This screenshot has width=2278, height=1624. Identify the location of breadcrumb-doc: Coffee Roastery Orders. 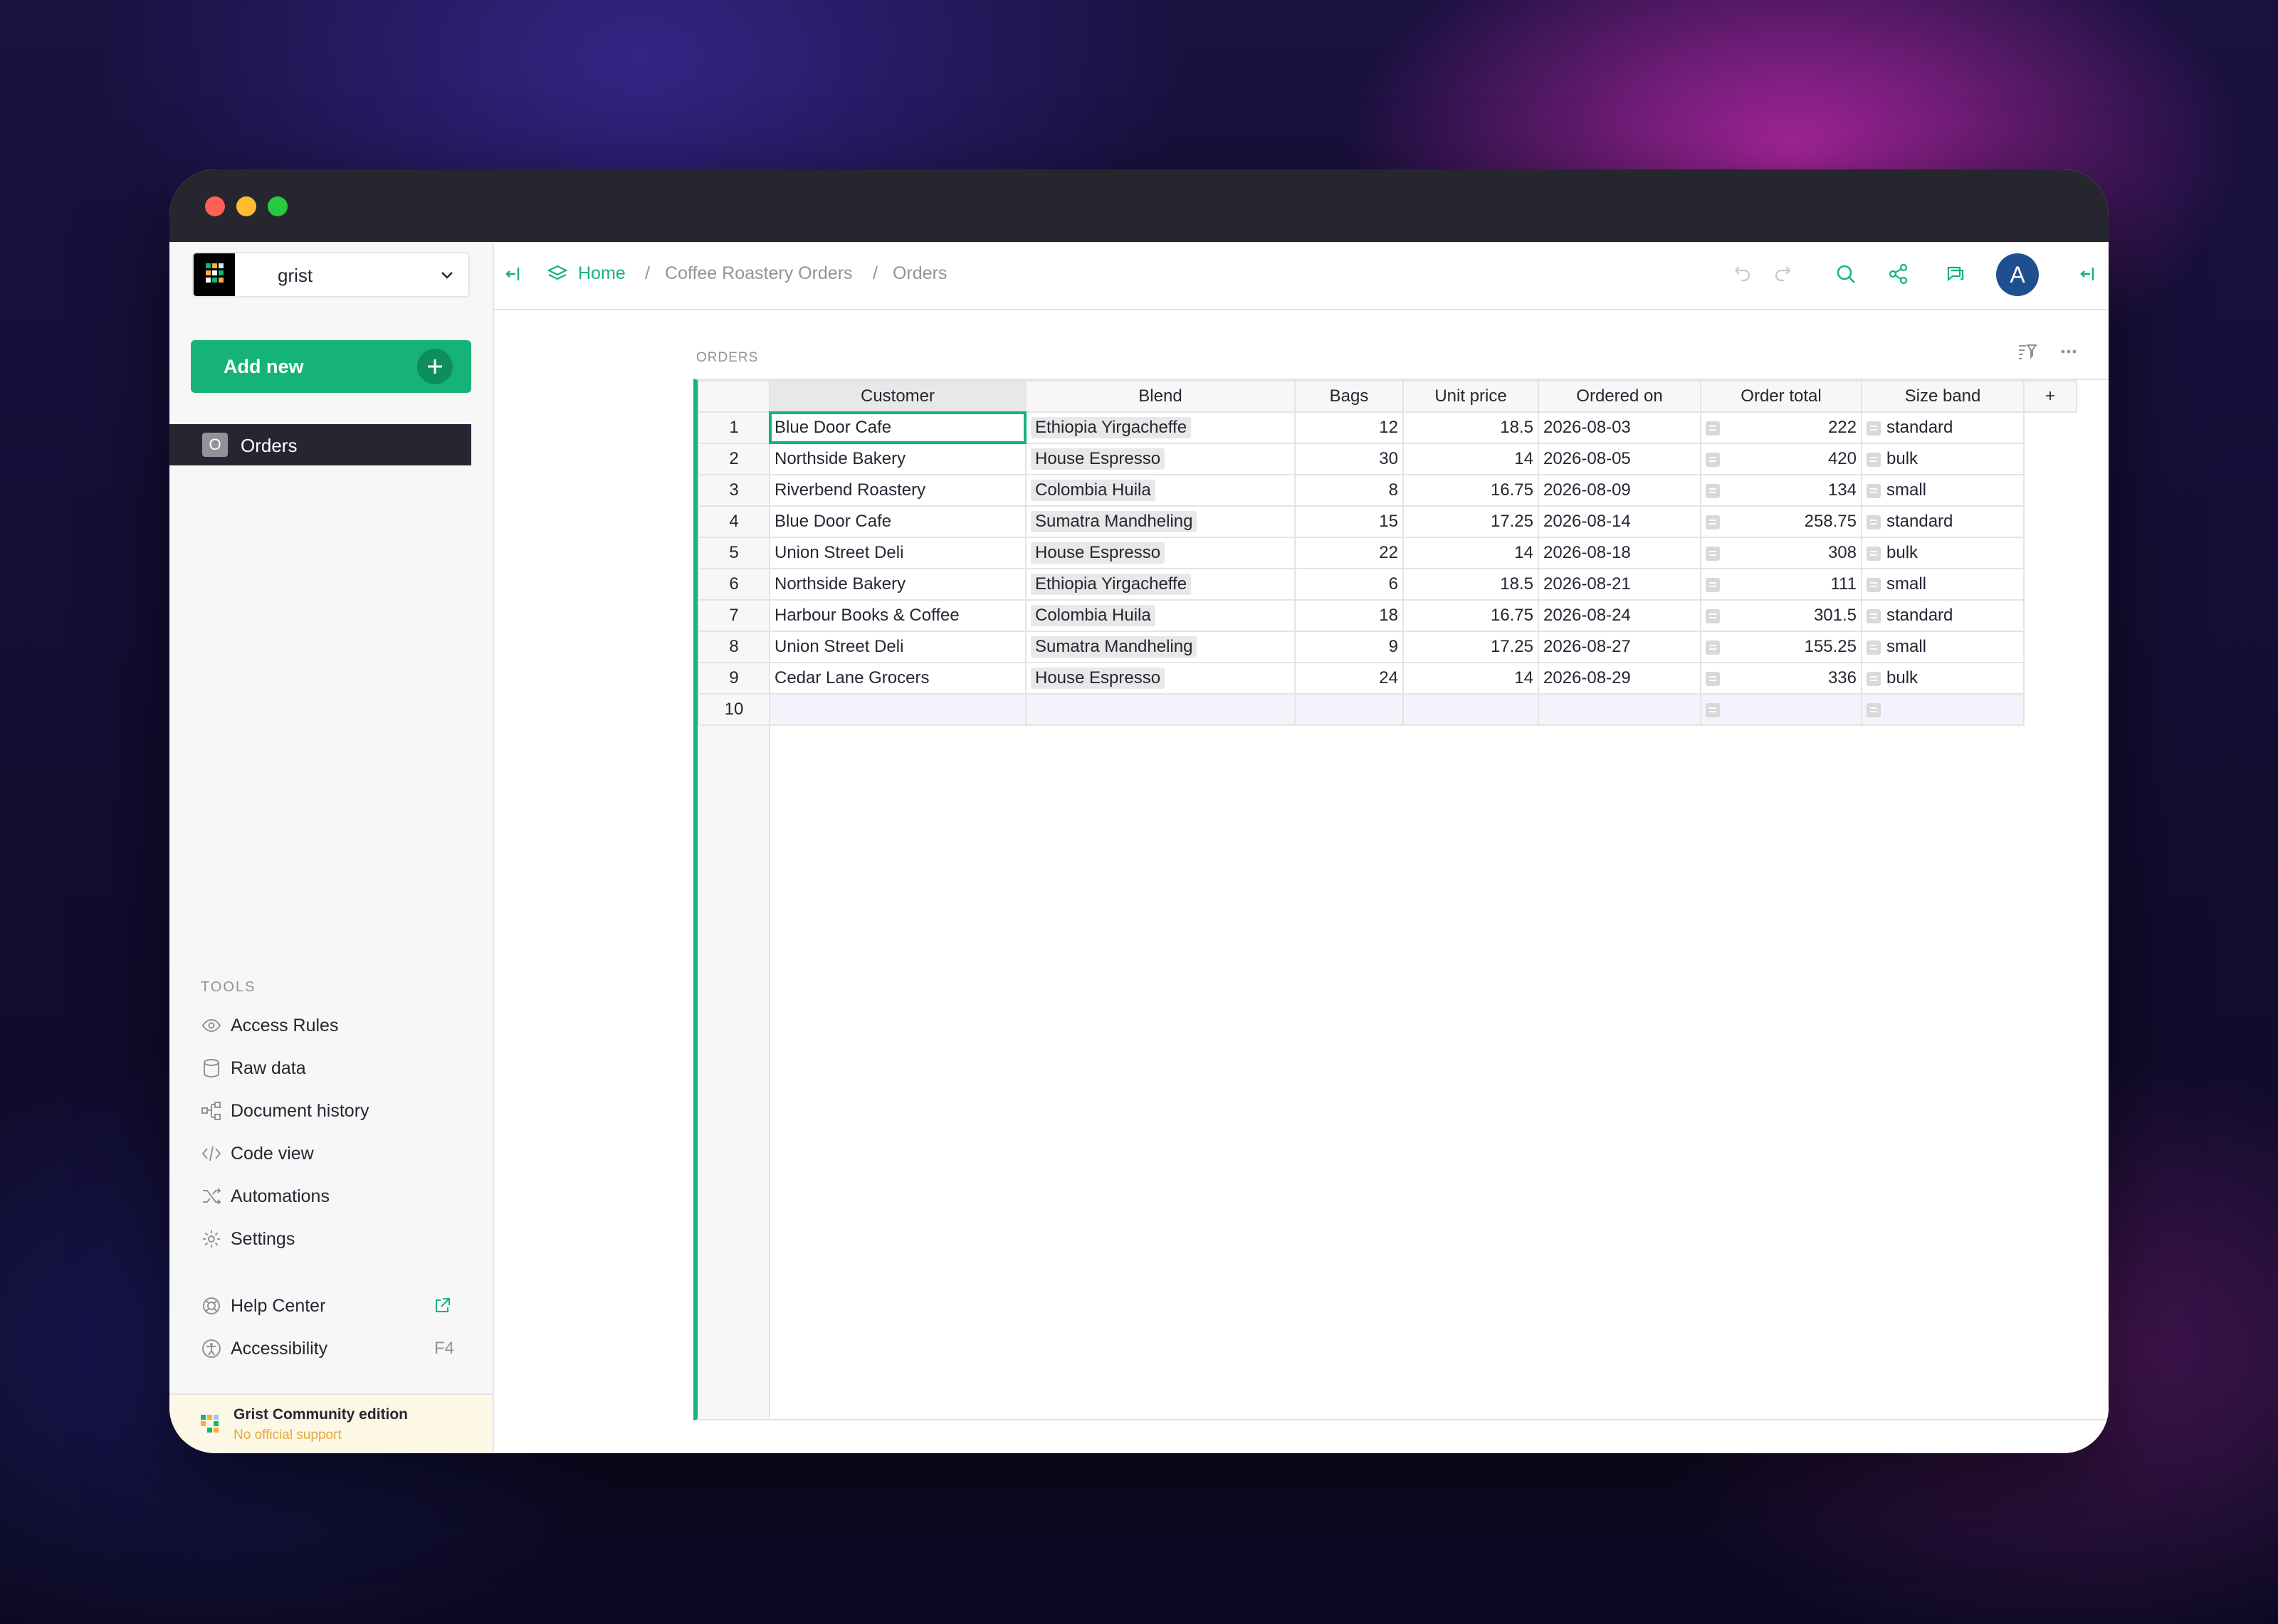
(759, 273).